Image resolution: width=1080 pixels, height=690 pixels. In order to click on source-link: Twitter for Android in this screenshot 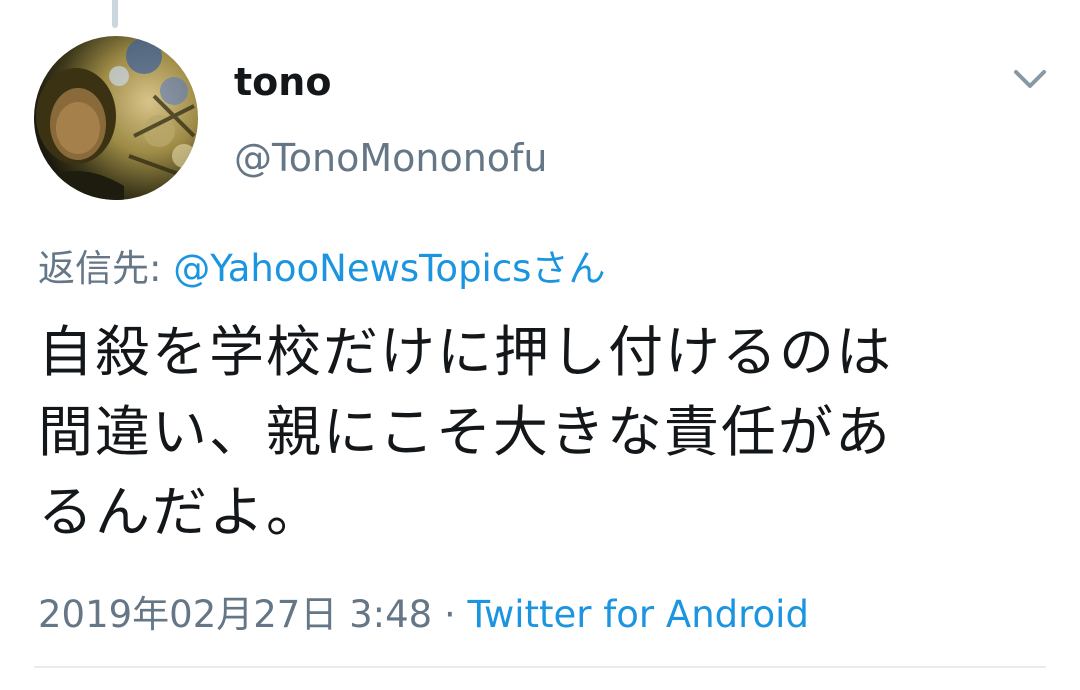, I will do `click(637, 614)`.